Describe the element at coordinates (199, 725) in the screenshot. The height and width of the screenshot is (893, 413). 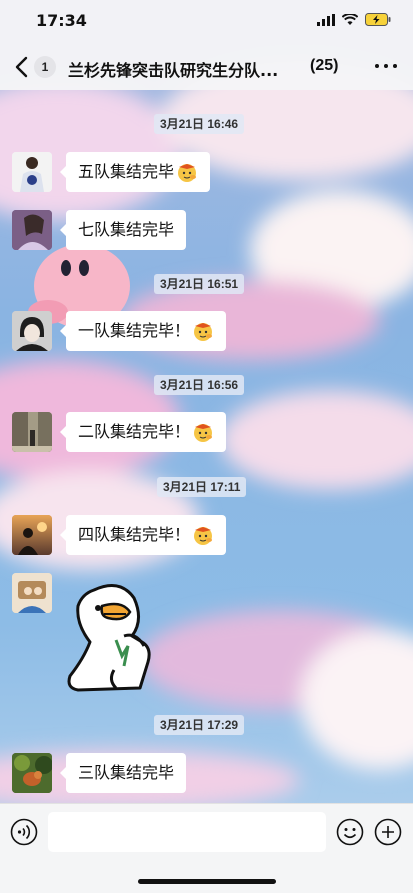
I see `timestamp: 3月21日 17:29` at that location.